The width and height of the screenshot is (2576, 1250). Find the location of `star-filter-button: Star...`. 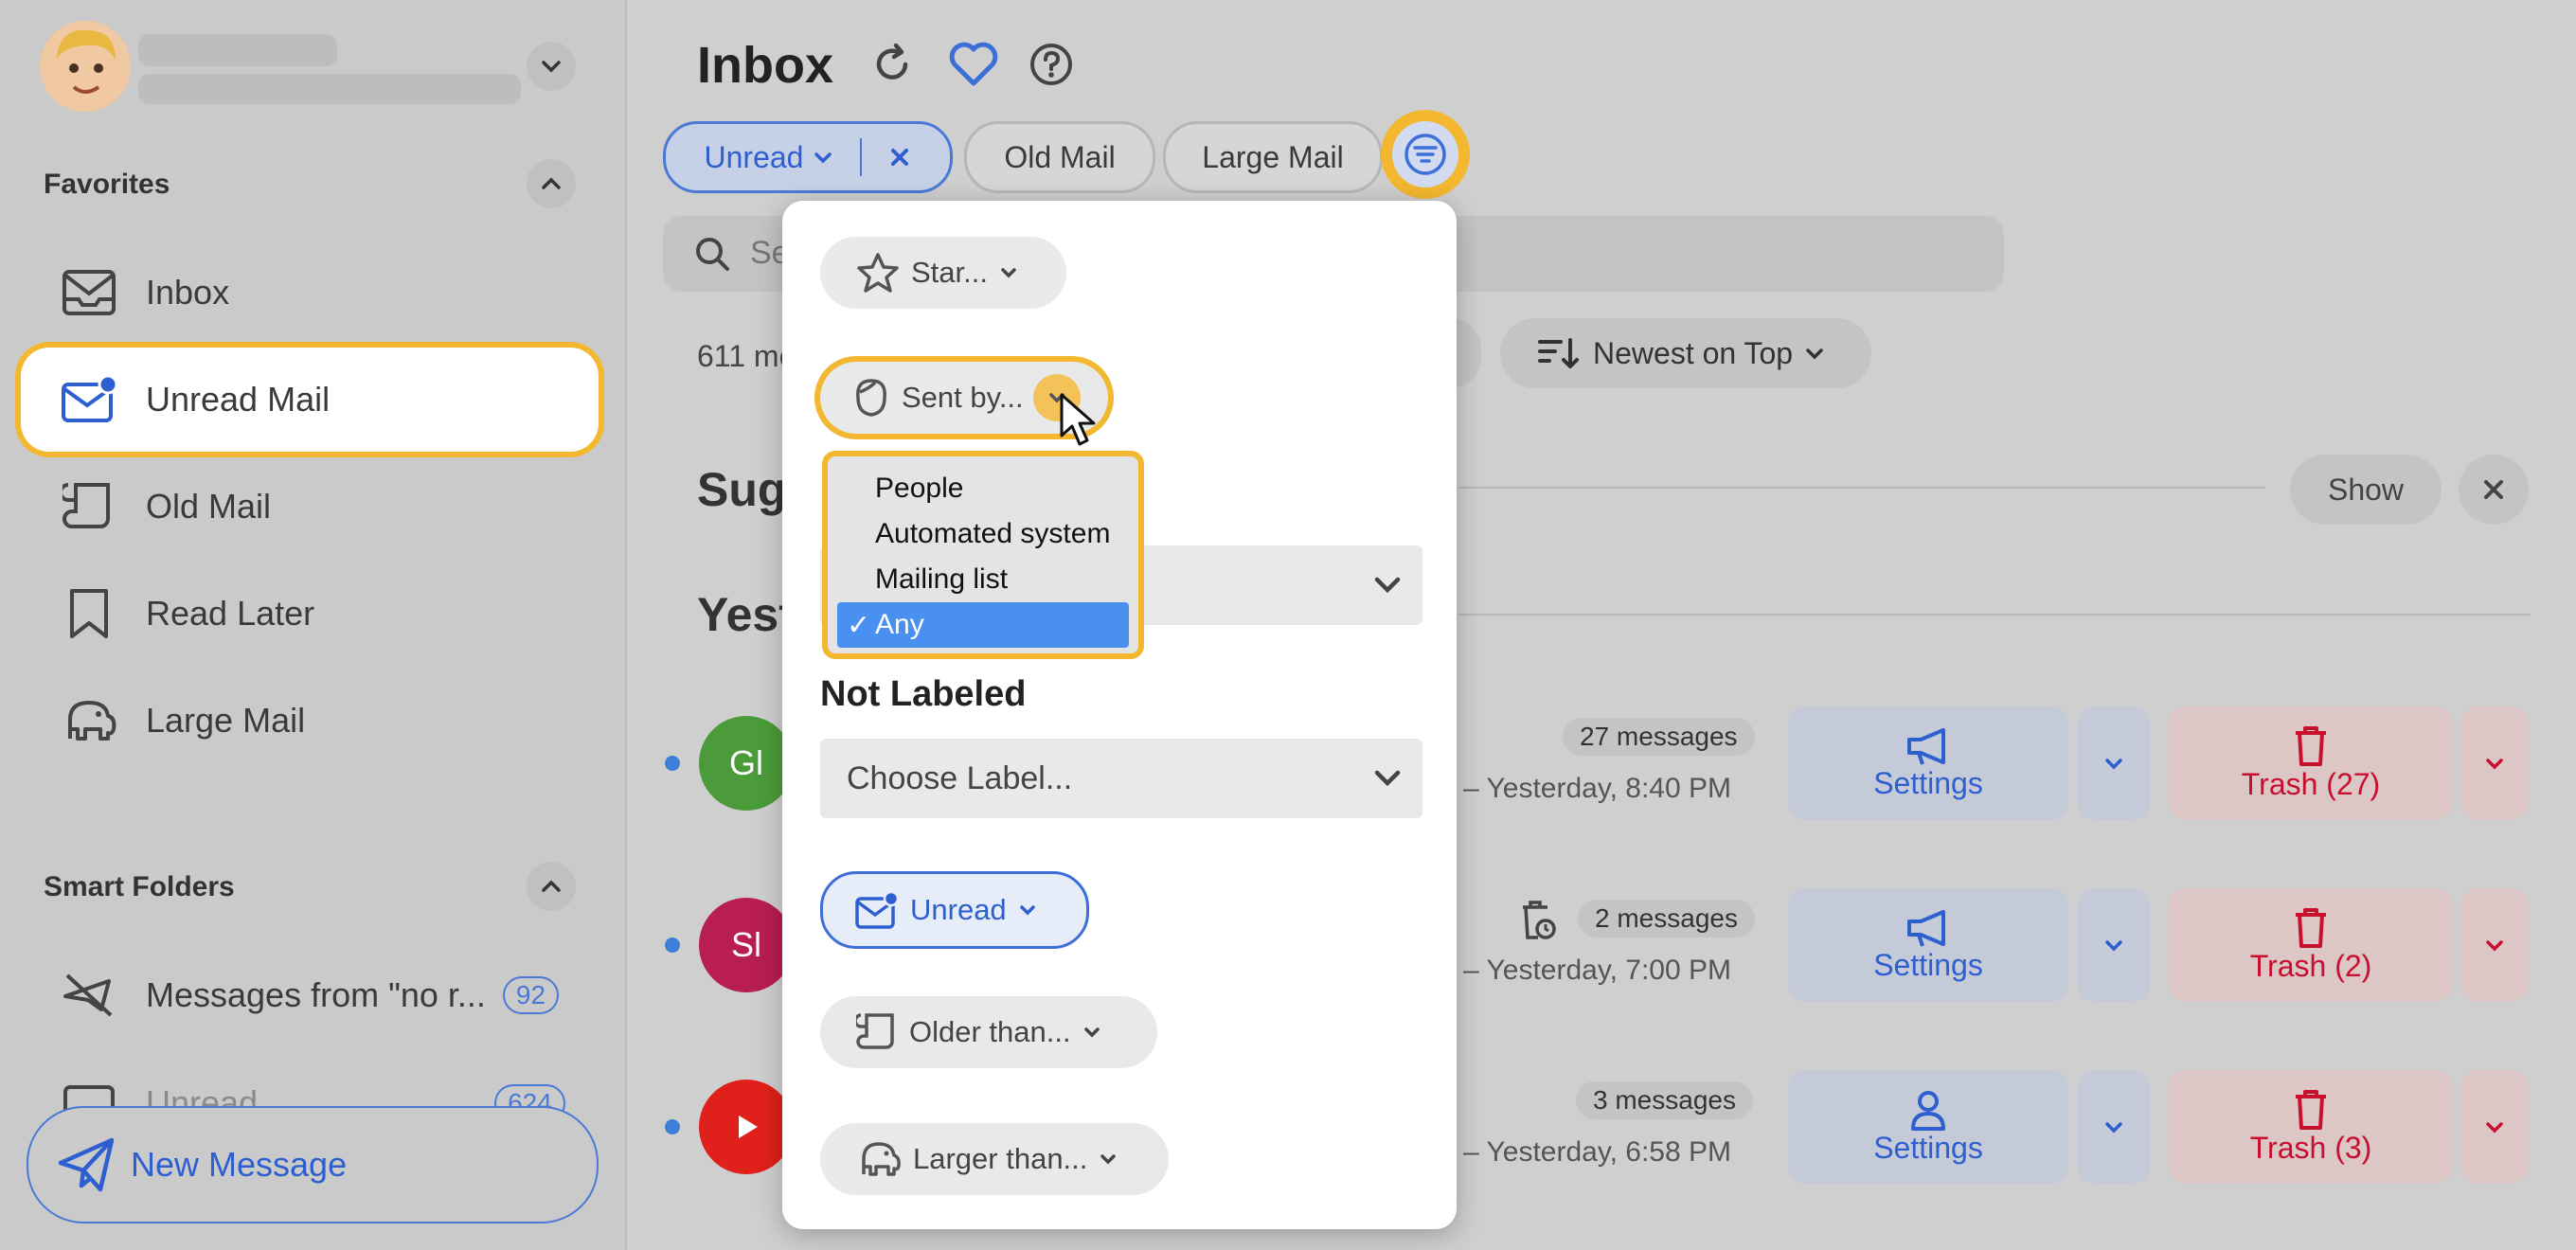

star-filter-button: Star... is located at coordinates (943, 273).